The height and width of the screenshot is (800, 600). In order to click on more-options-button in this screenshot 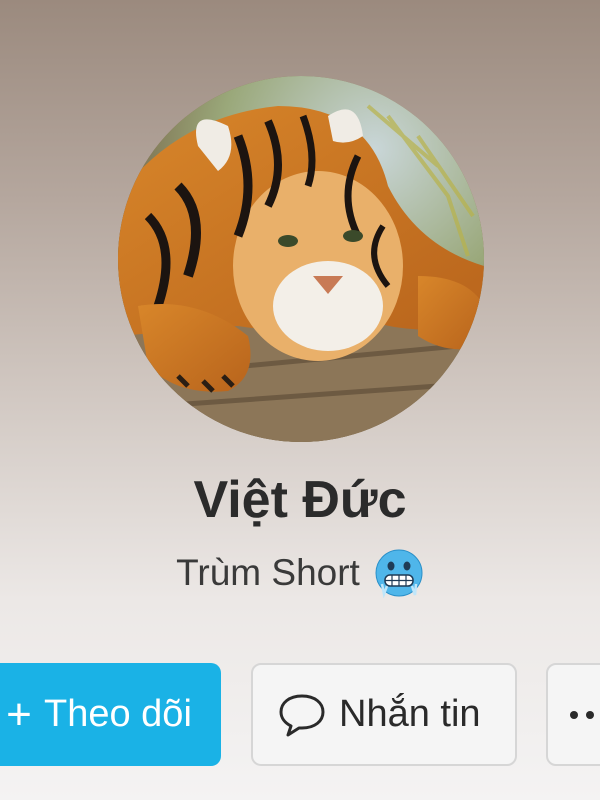, I will do `click(573, 714)`.